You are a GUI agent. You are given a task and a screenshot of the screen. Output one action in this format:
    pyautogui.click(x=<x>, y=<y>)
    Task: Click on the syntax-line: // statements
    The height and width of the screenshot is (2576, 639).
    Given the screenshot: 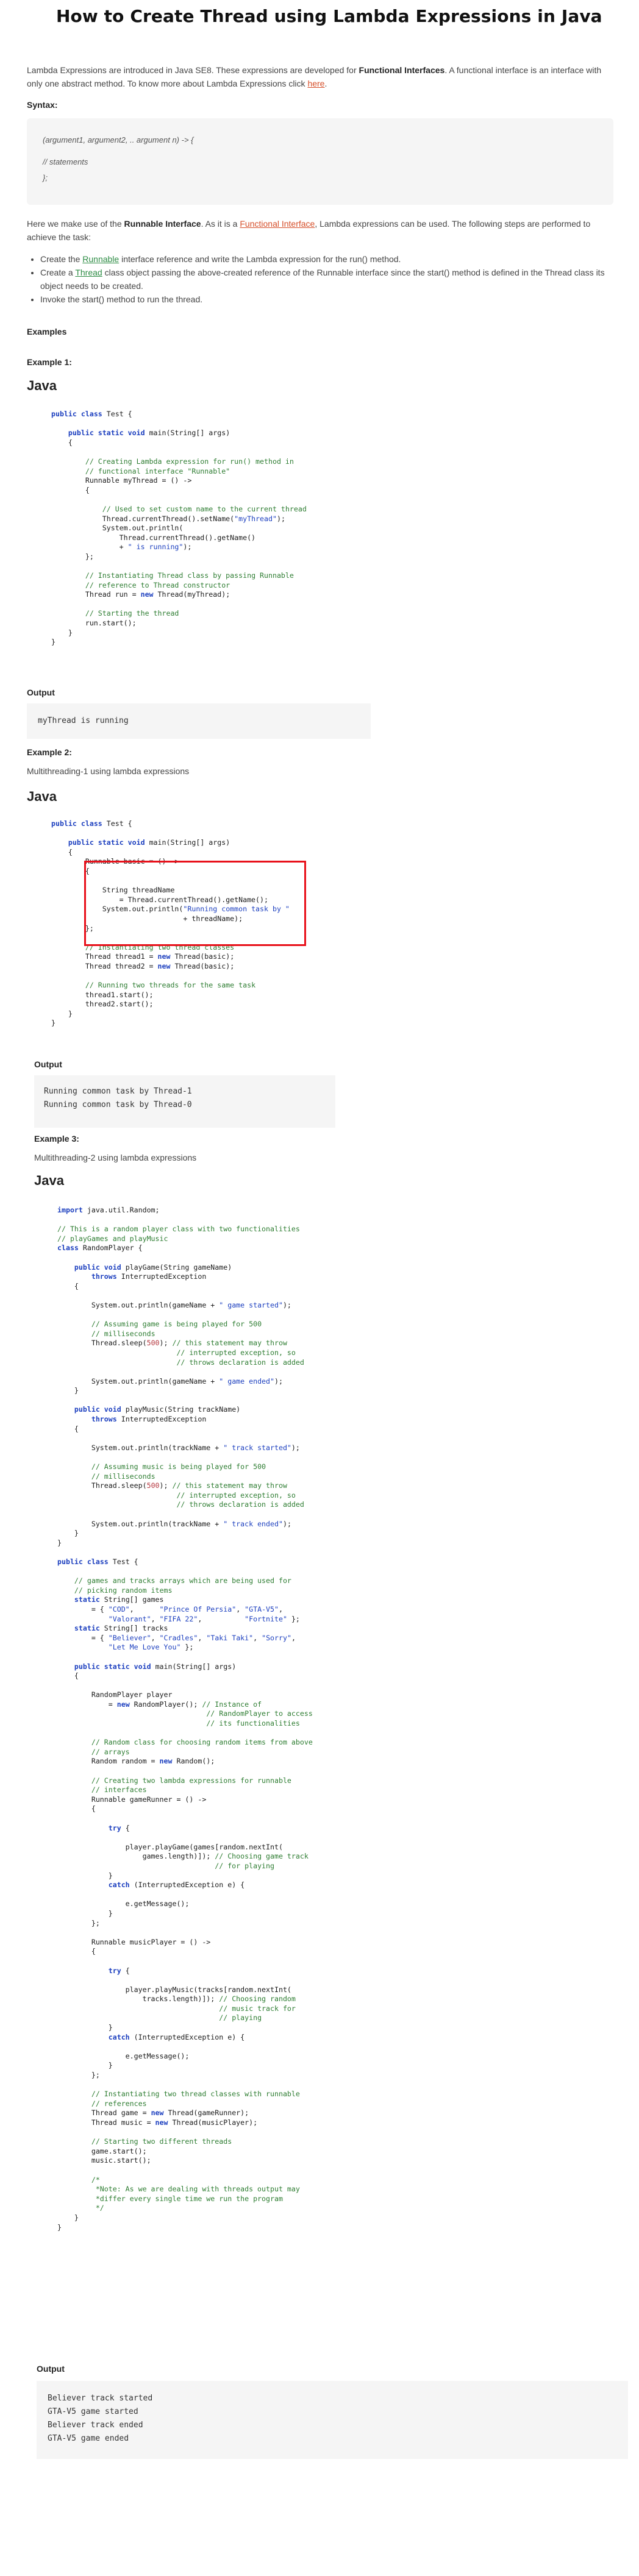 What is the action you would take?
    pyautogui.click(x=65, y=161)
    